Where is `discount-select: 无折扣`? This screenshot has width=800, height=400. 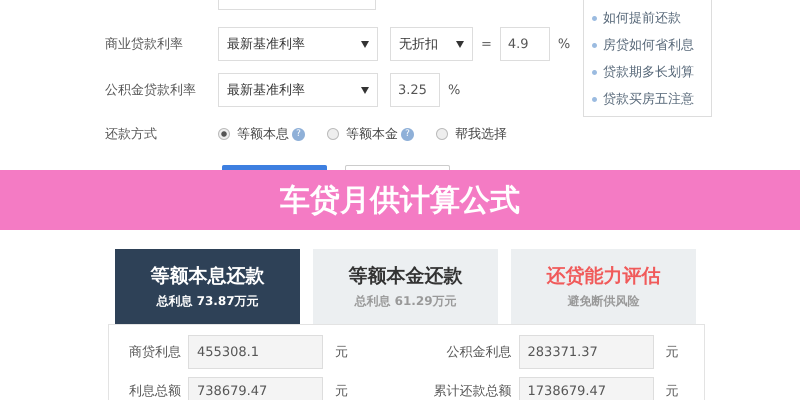 discount-select: 无折扣 is located at coordinates (431, 44).